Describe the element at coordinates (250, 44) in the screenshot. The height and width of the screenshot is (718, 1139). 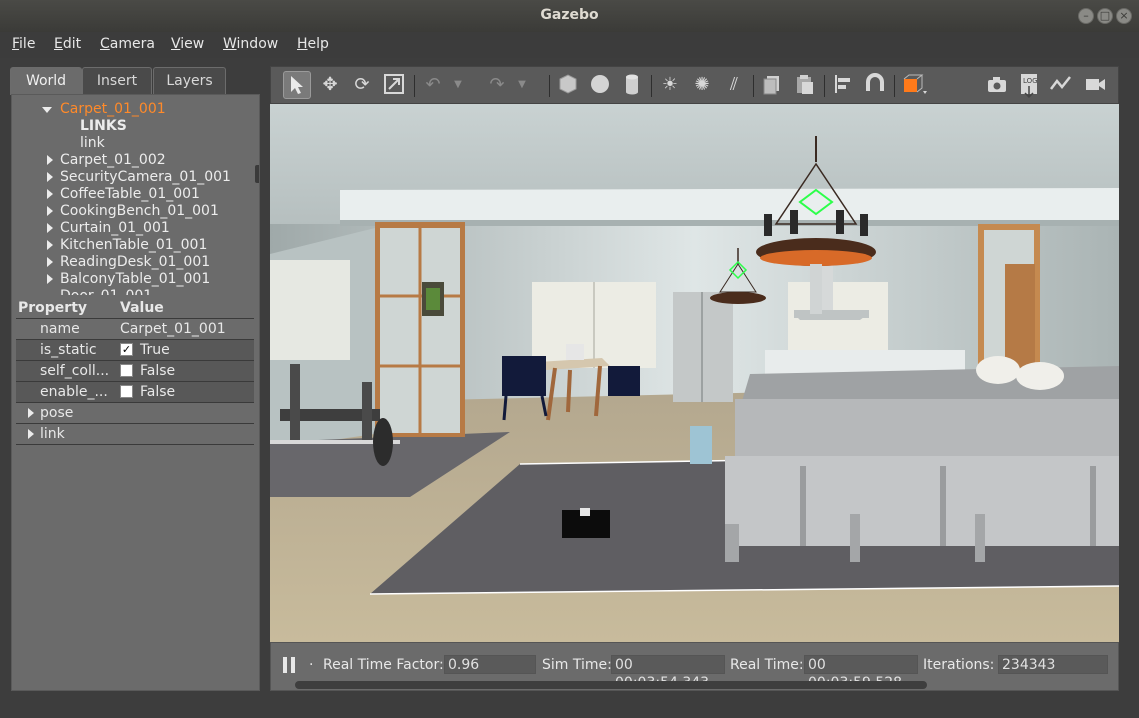
I see `menu-window: Window` at that location.